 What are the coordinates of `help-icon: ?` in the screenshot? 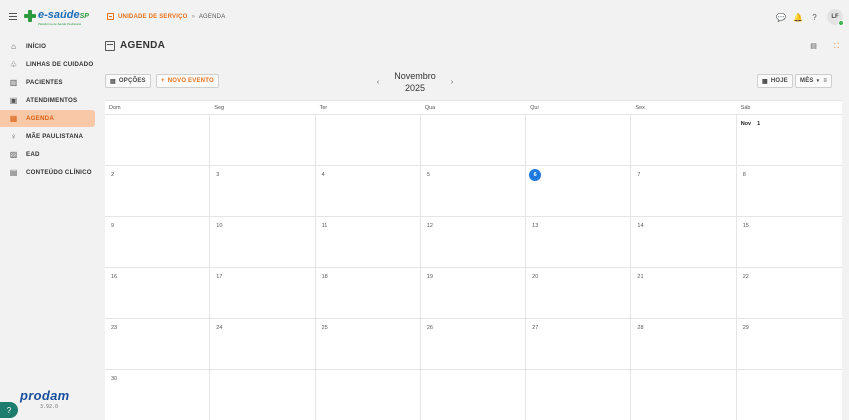 It's located at (814, 17).